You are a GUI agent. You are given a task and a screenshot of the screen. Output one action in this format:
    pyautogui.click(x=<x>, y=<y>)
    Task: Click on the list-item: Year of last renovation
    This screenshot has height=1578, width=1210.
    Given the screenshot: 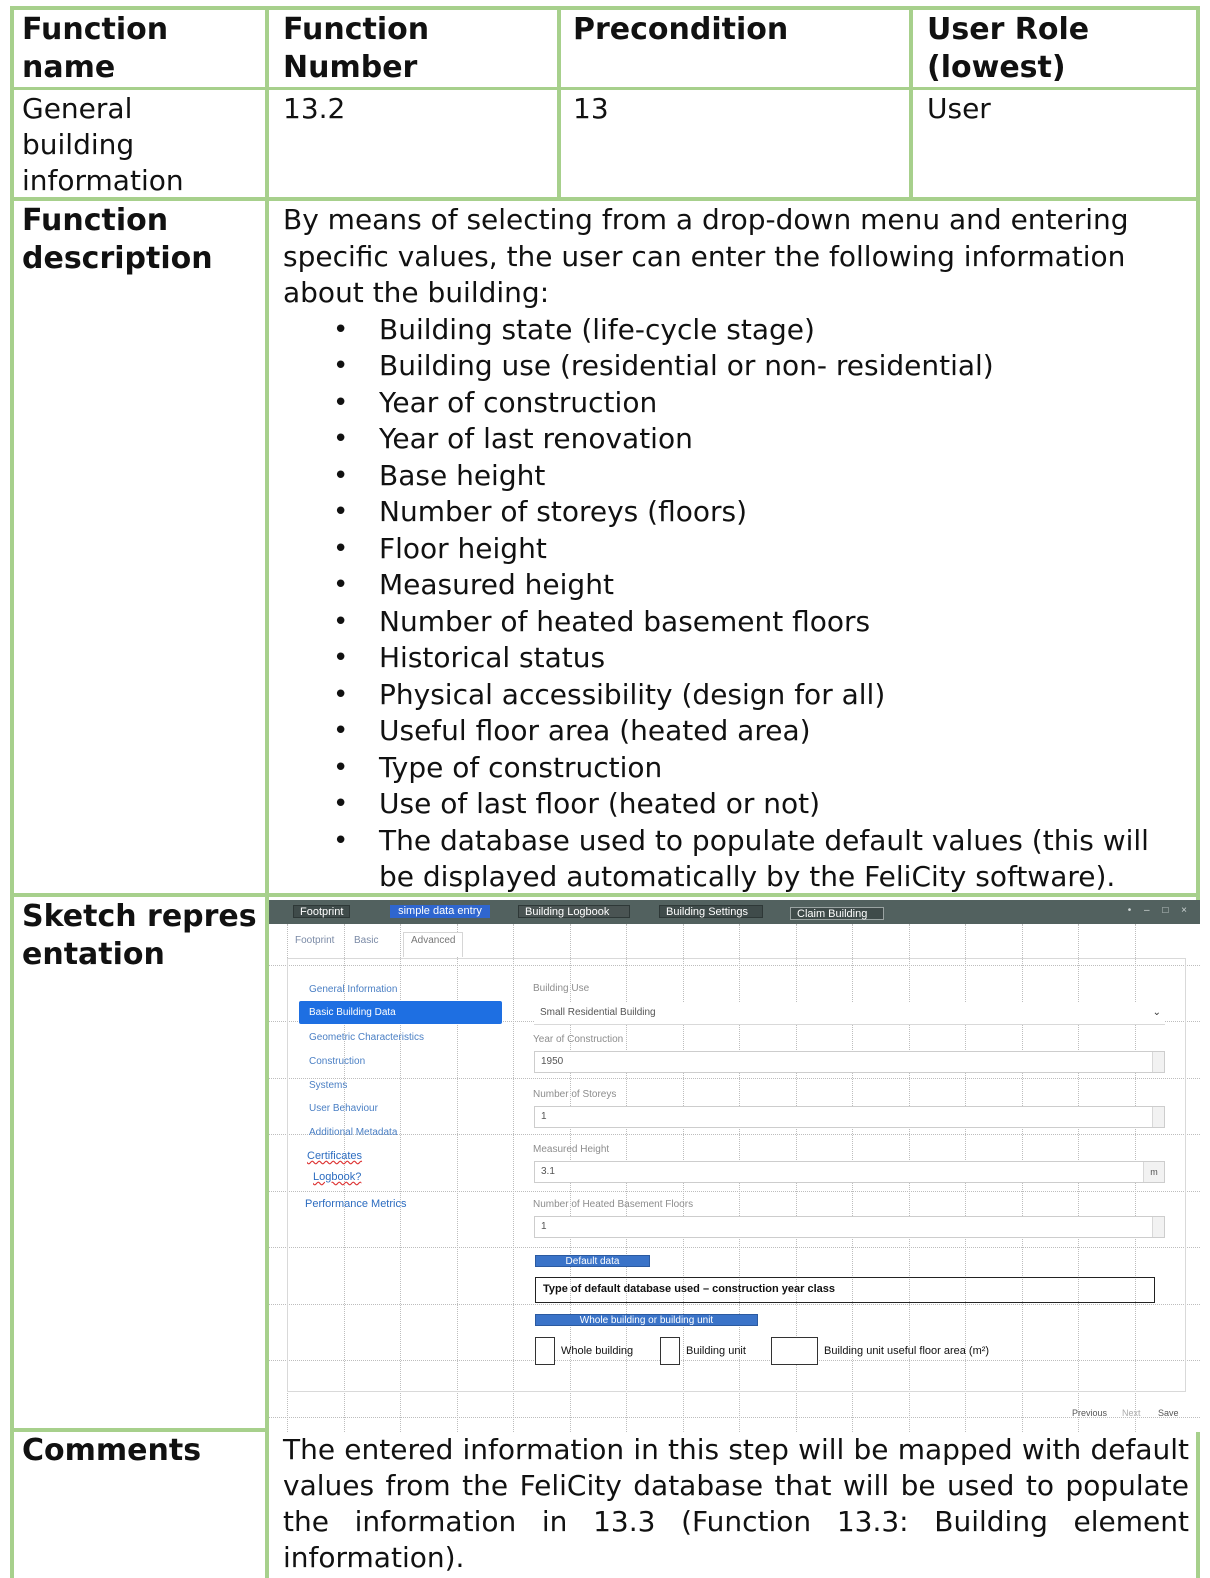 What is the action you would take?
    pyautogui.click(x=735, y=439)
    